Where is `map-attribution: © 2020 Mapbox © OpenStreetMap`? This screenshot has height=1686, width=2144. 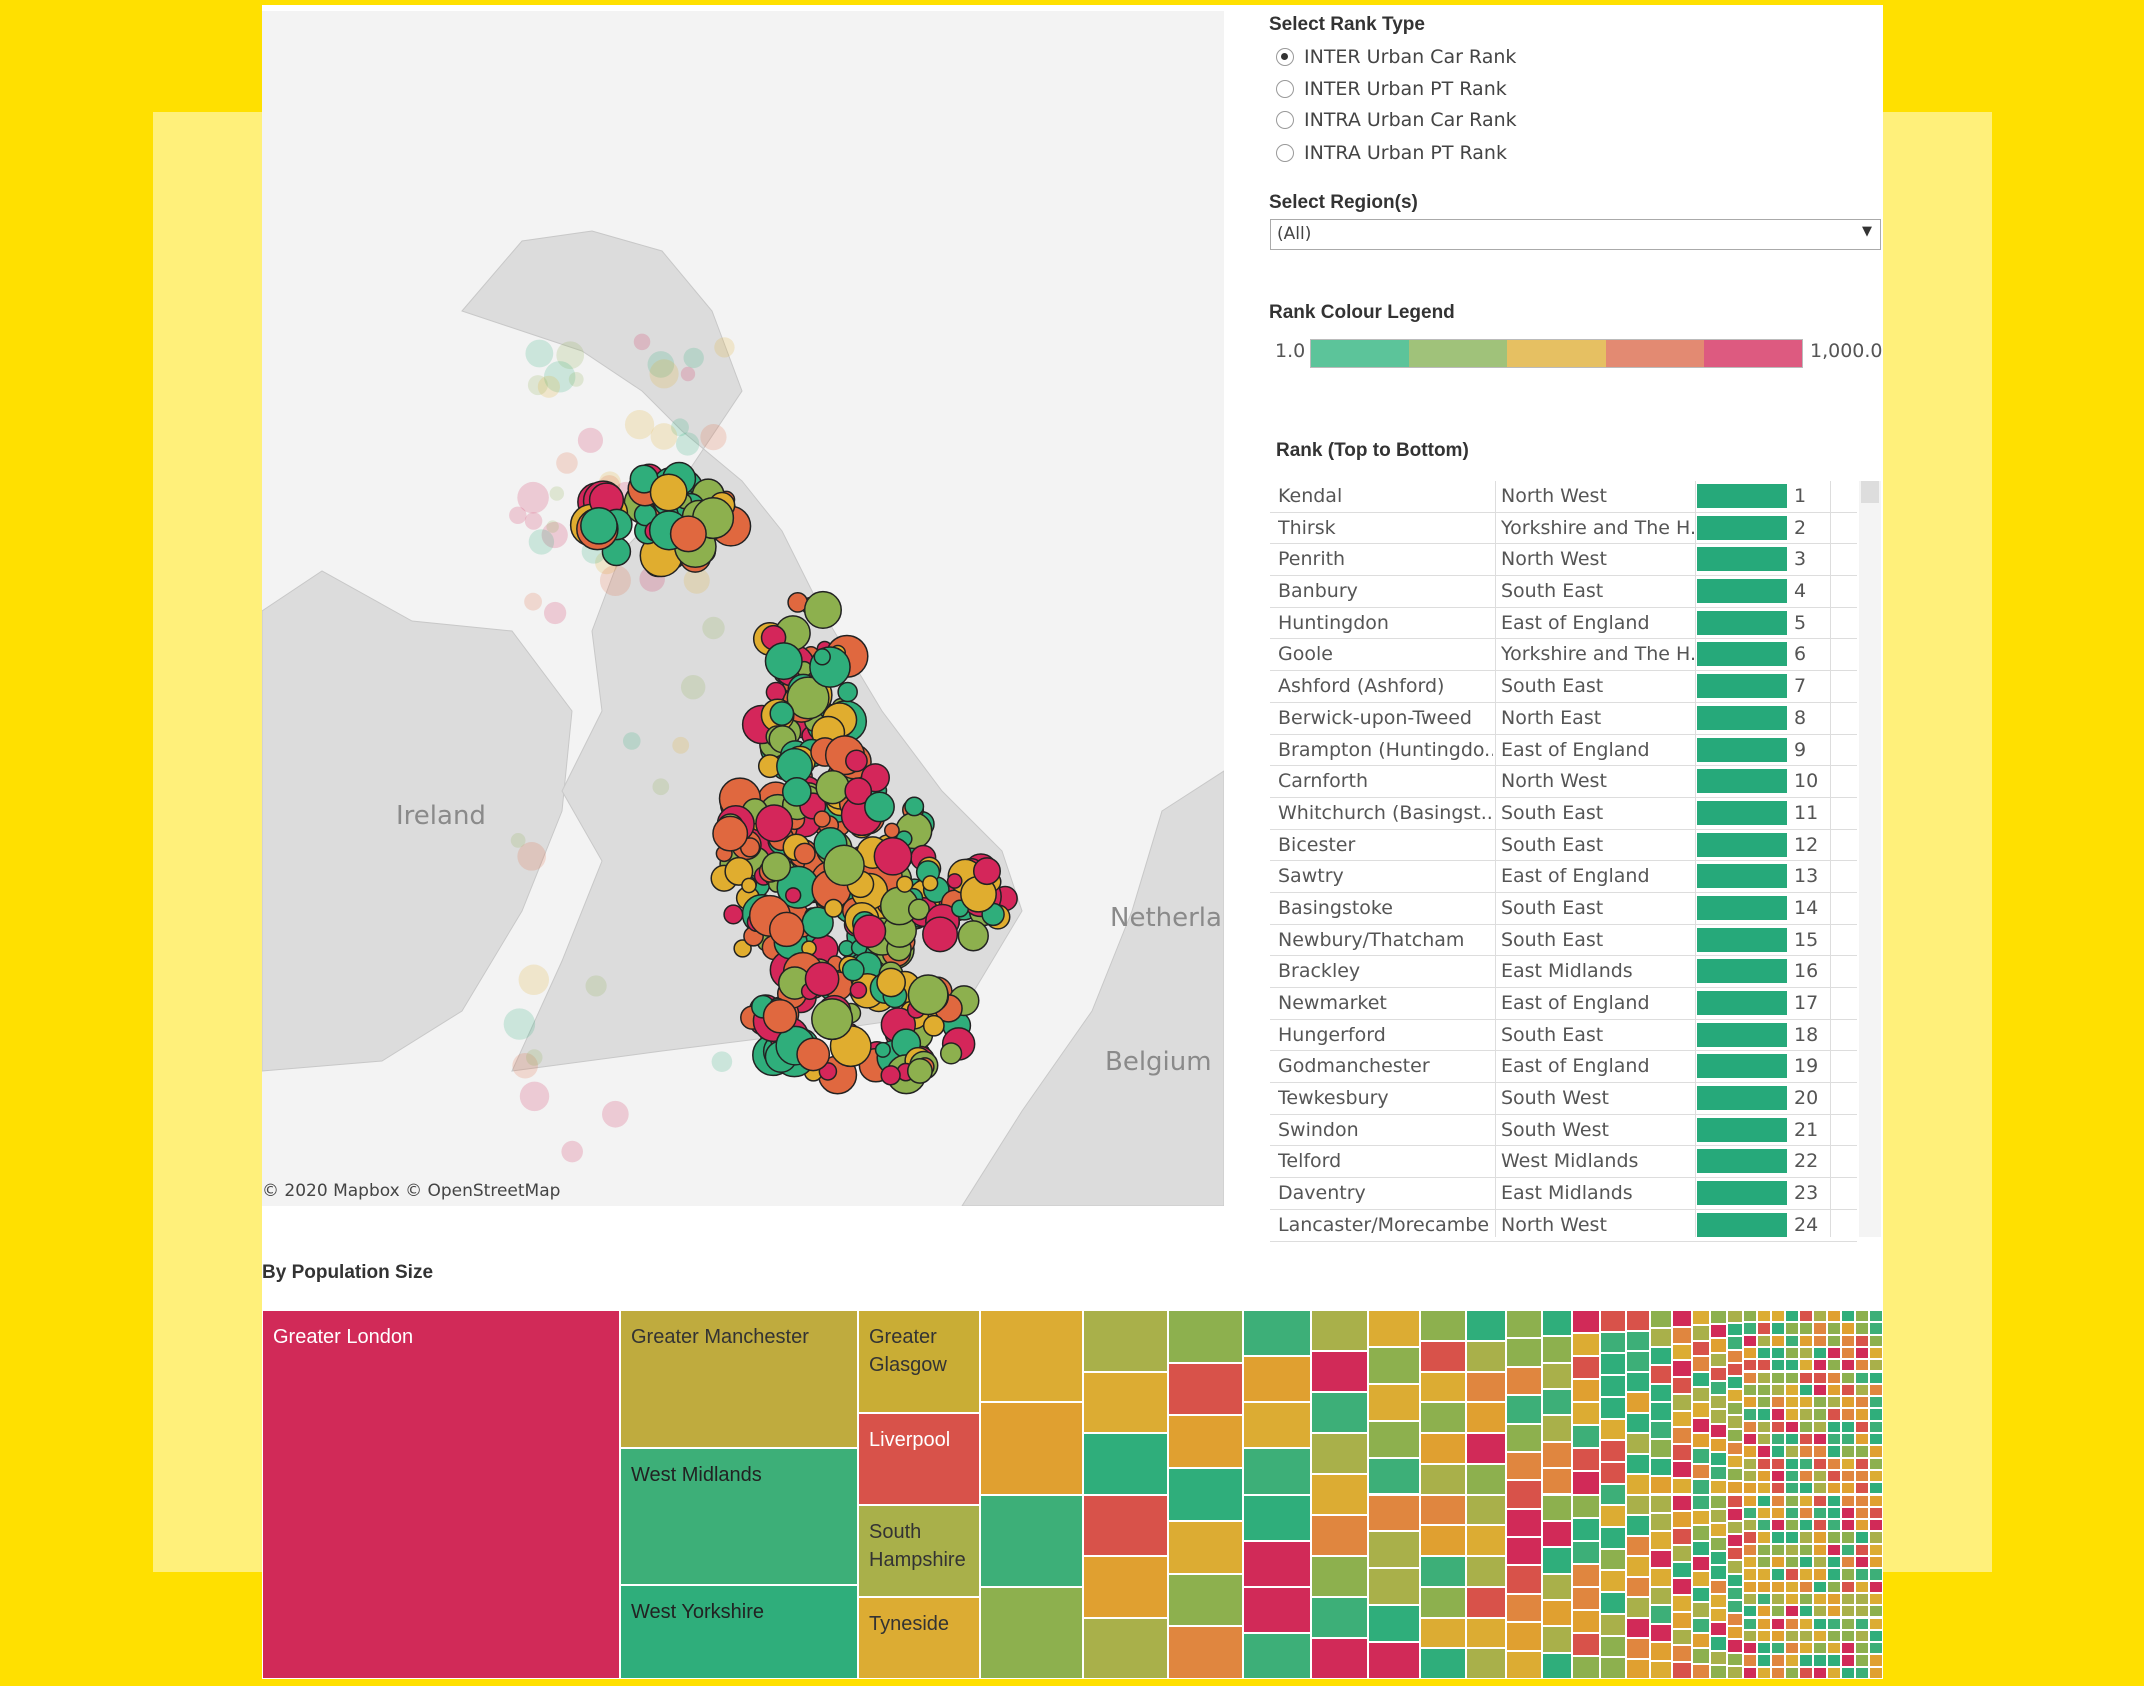
map-attribution: © 2020 Mapbox © OpenStreetMap is located at coordinates (411, 1191).